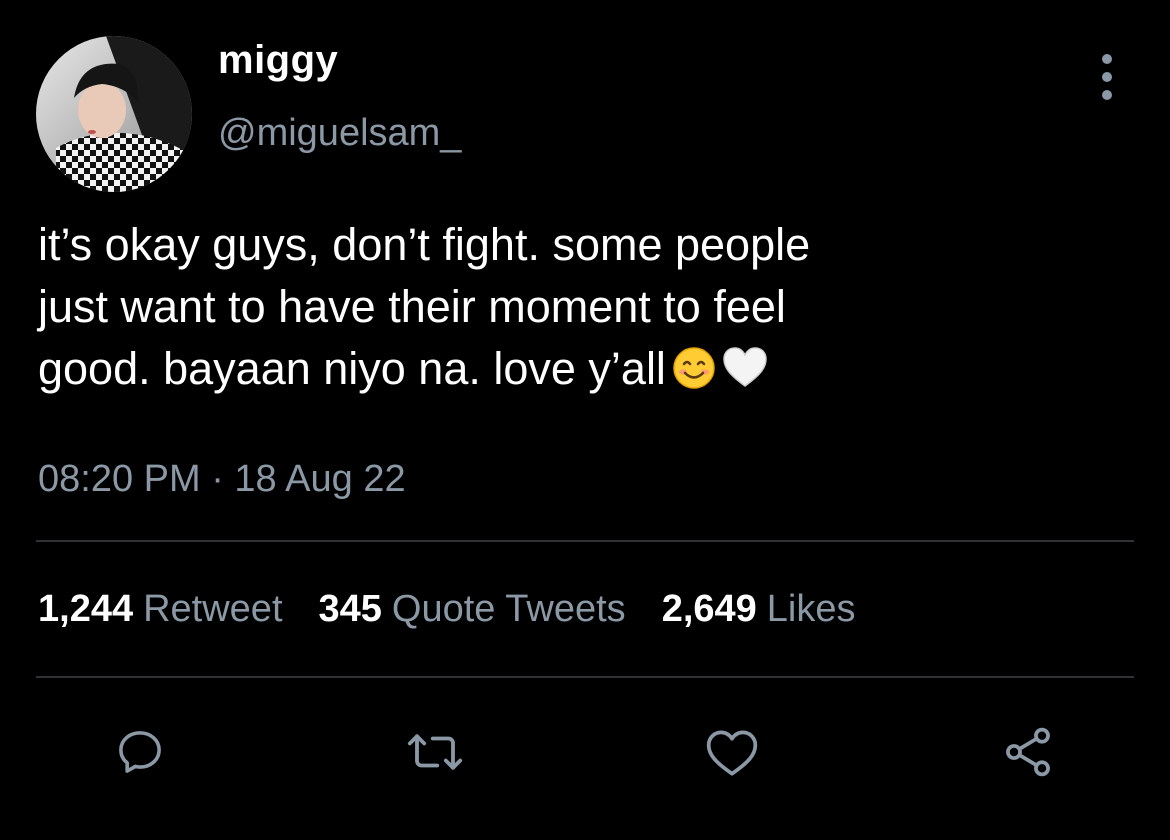  What do you see at coordinates (709, 609) in the screenshot?
I see `like-count: 2,649` at bounding box center [709, 609].